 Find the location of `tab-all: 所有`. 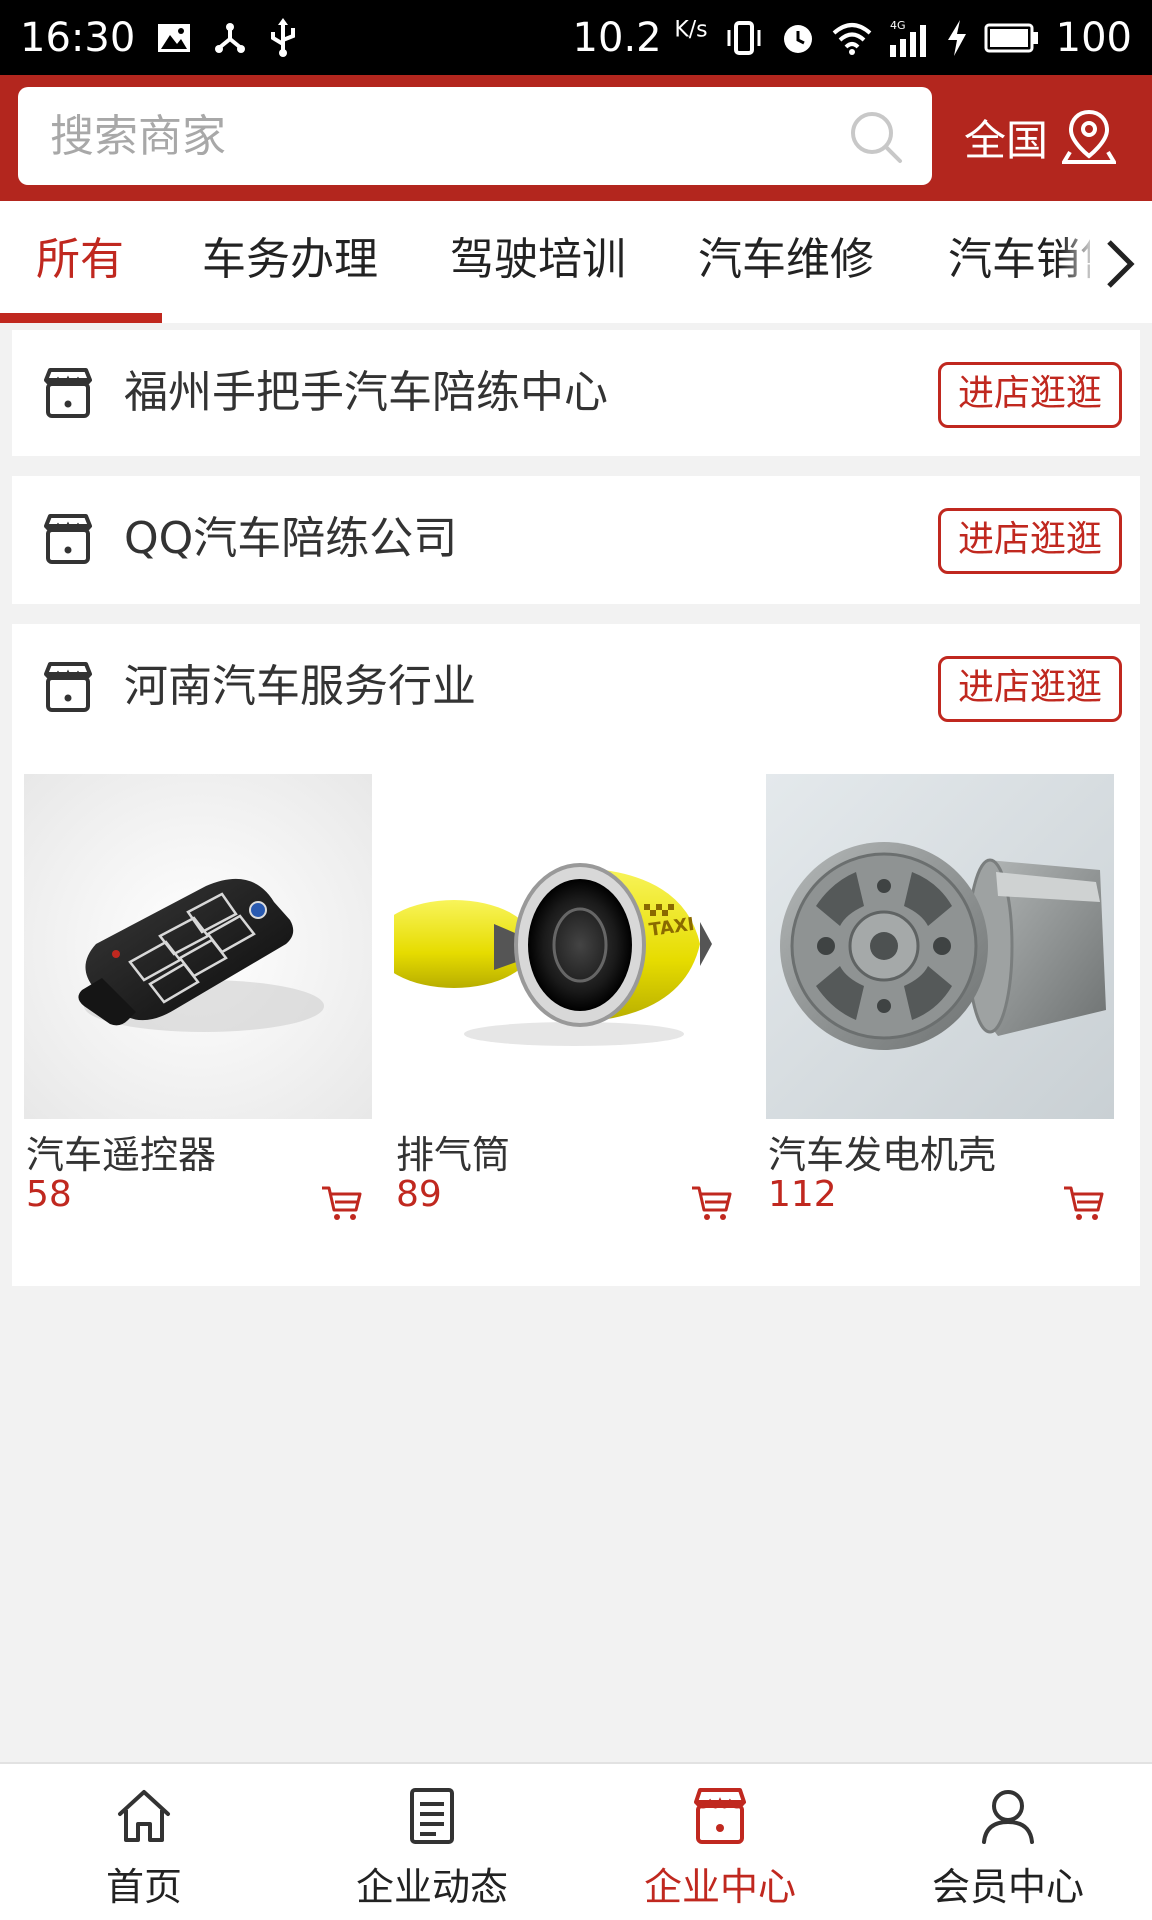

tab-all: 所有 is located at coordinates (80, 262).